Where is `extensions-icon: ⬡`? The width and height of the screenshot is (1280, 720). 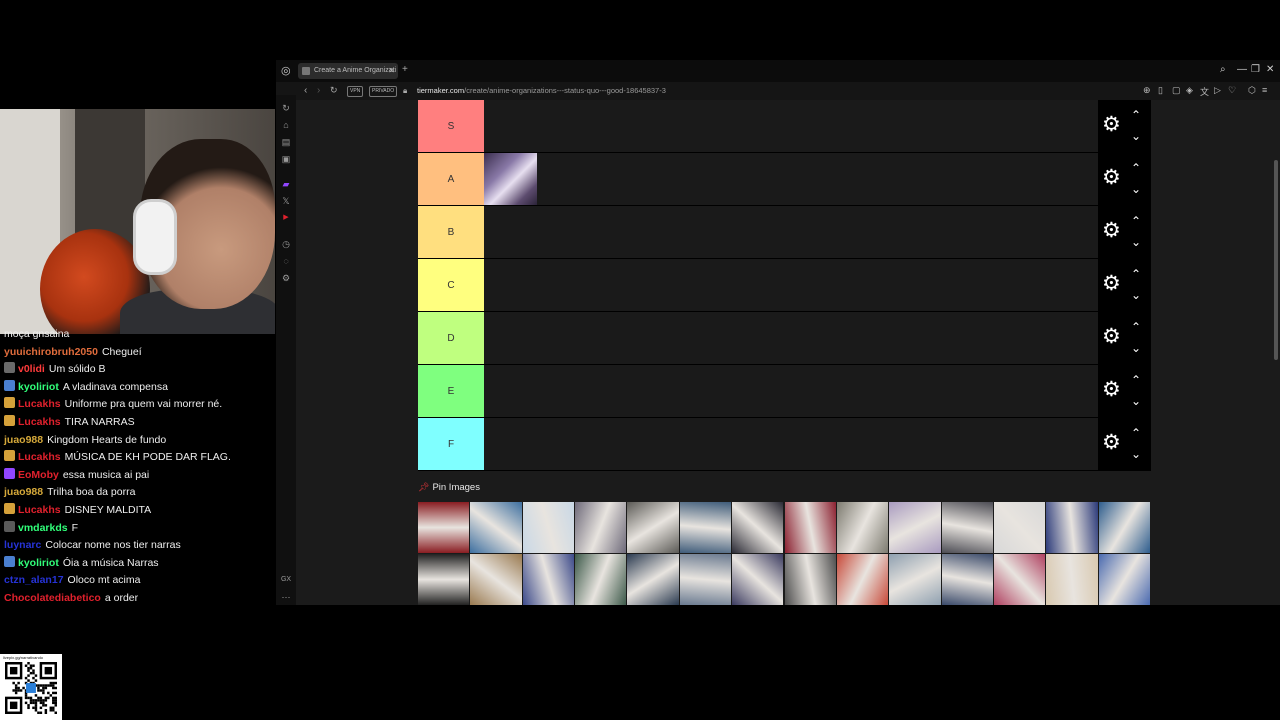
extensions-icon: ⬡ is located at coordinates (1252, 90).